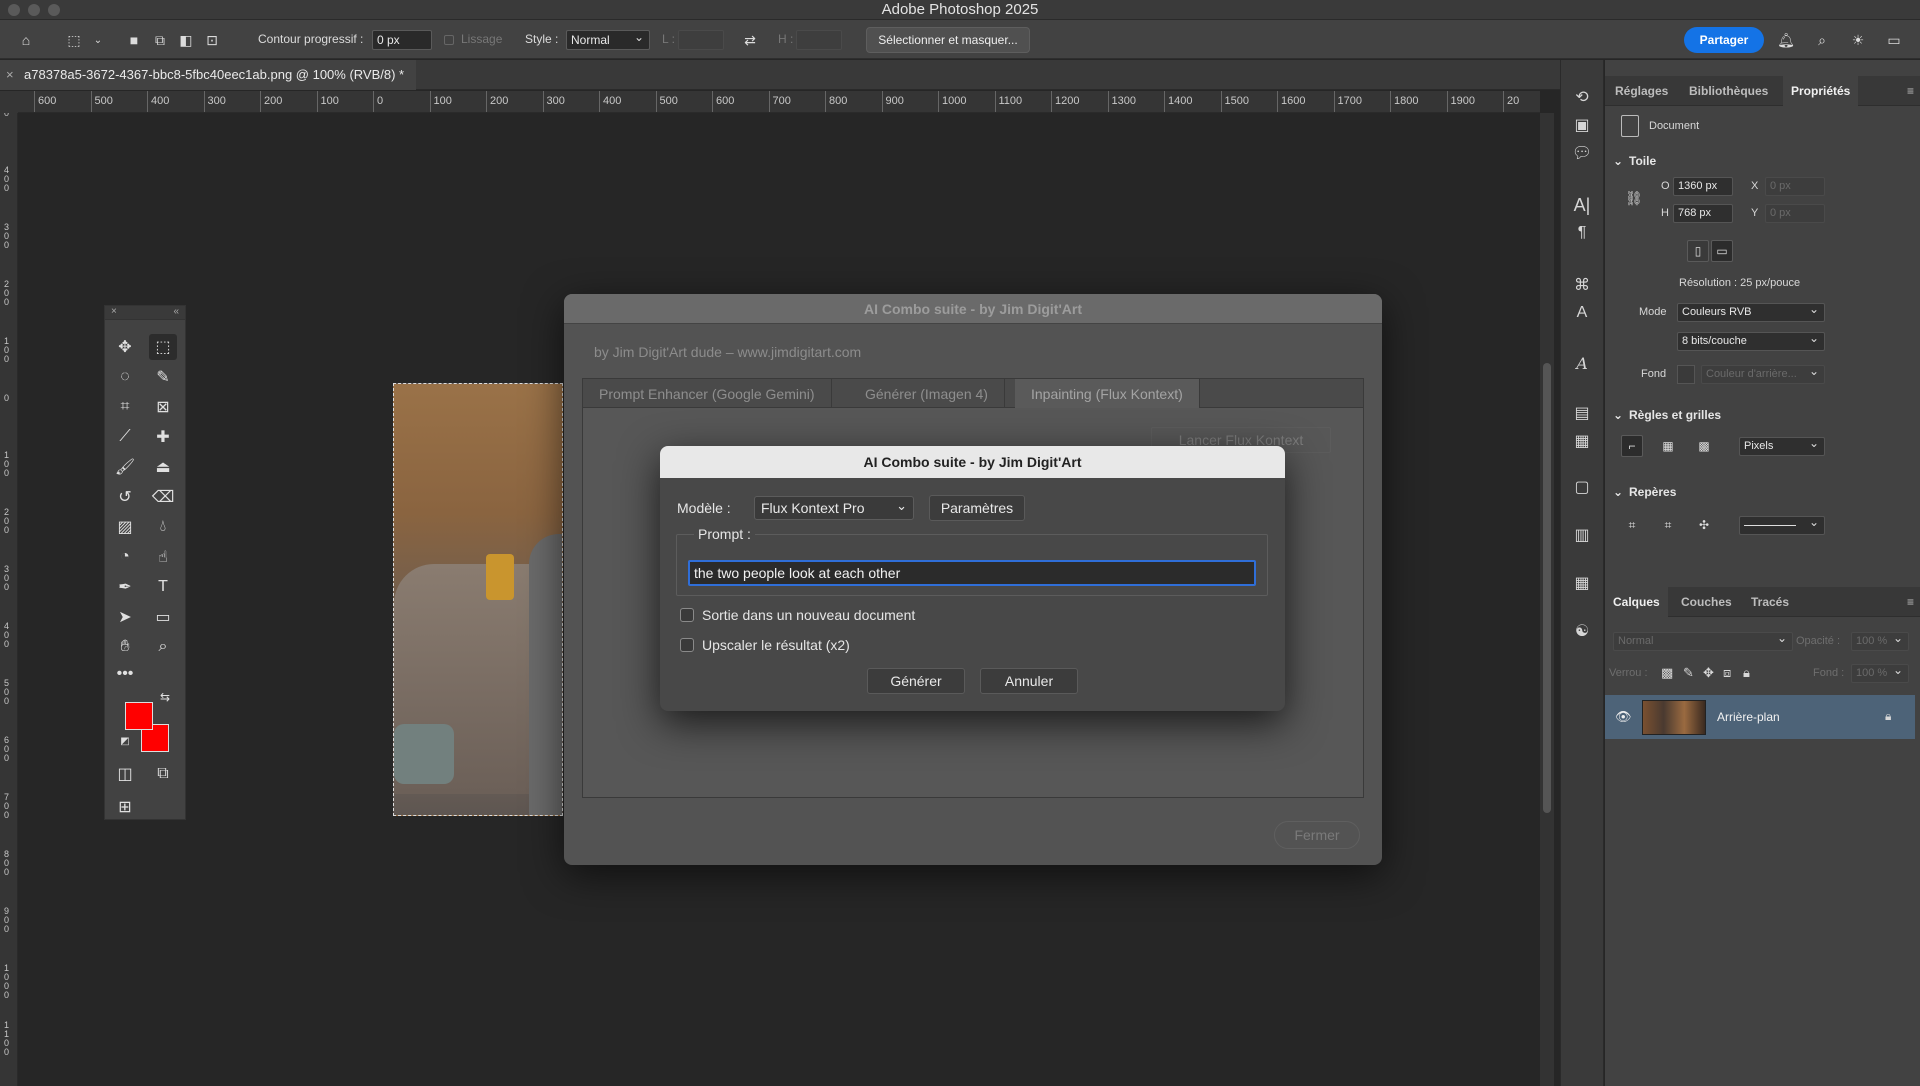  What do you see at coordinates (1880, 640) in the screenshot?
I see `opacity-input: 100 %` at bounding box center [1880, 640].